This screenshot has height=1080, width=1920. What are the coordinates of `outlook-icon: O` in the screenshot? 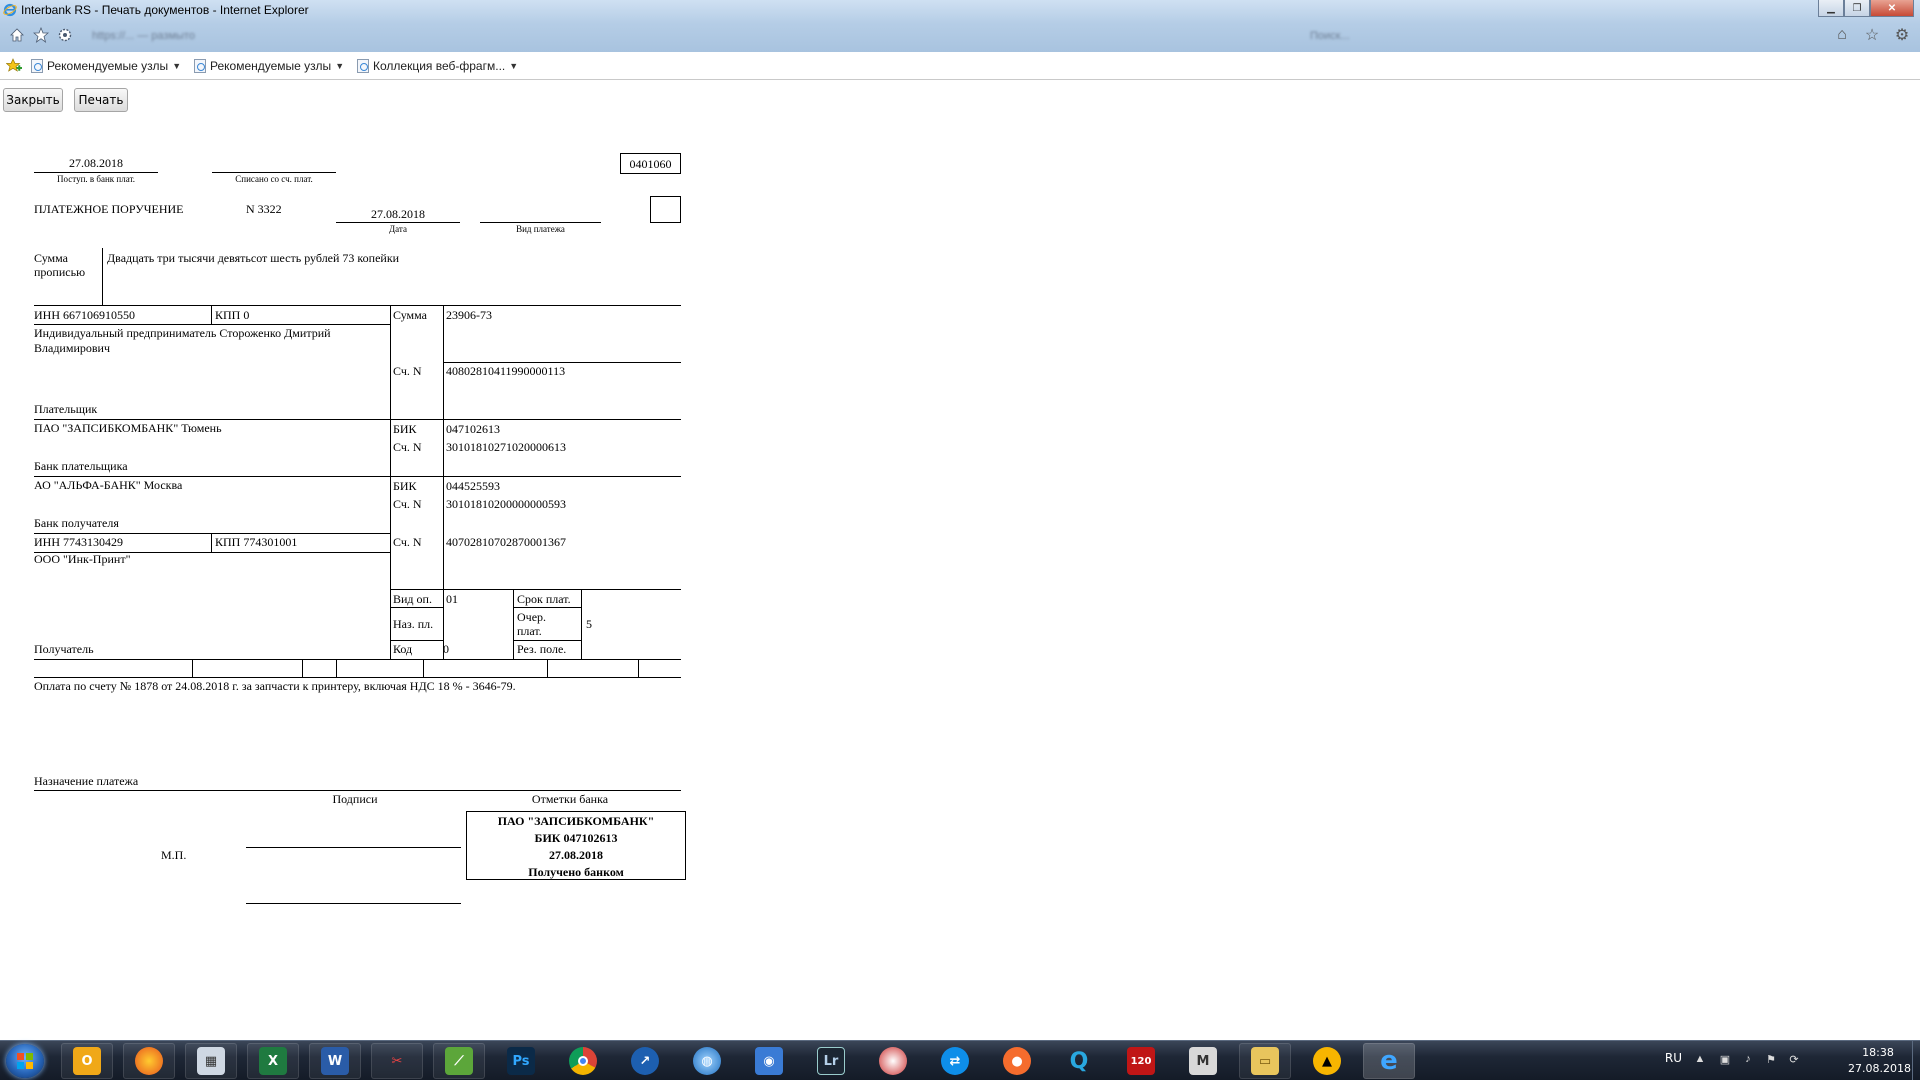 It's located at (87, 1061).